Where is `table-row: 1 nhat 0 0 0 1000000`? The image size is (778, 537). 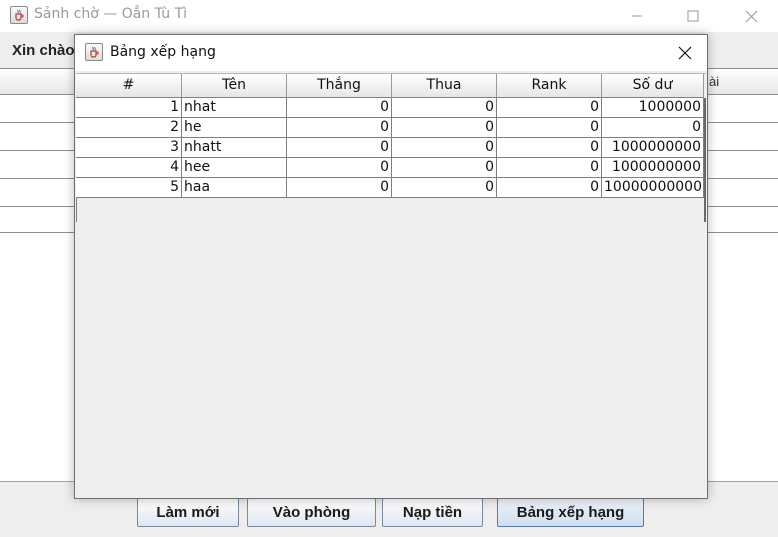 table-row: 1 nhat 0 0 0 1000000 is located at coordinates (390, 108).